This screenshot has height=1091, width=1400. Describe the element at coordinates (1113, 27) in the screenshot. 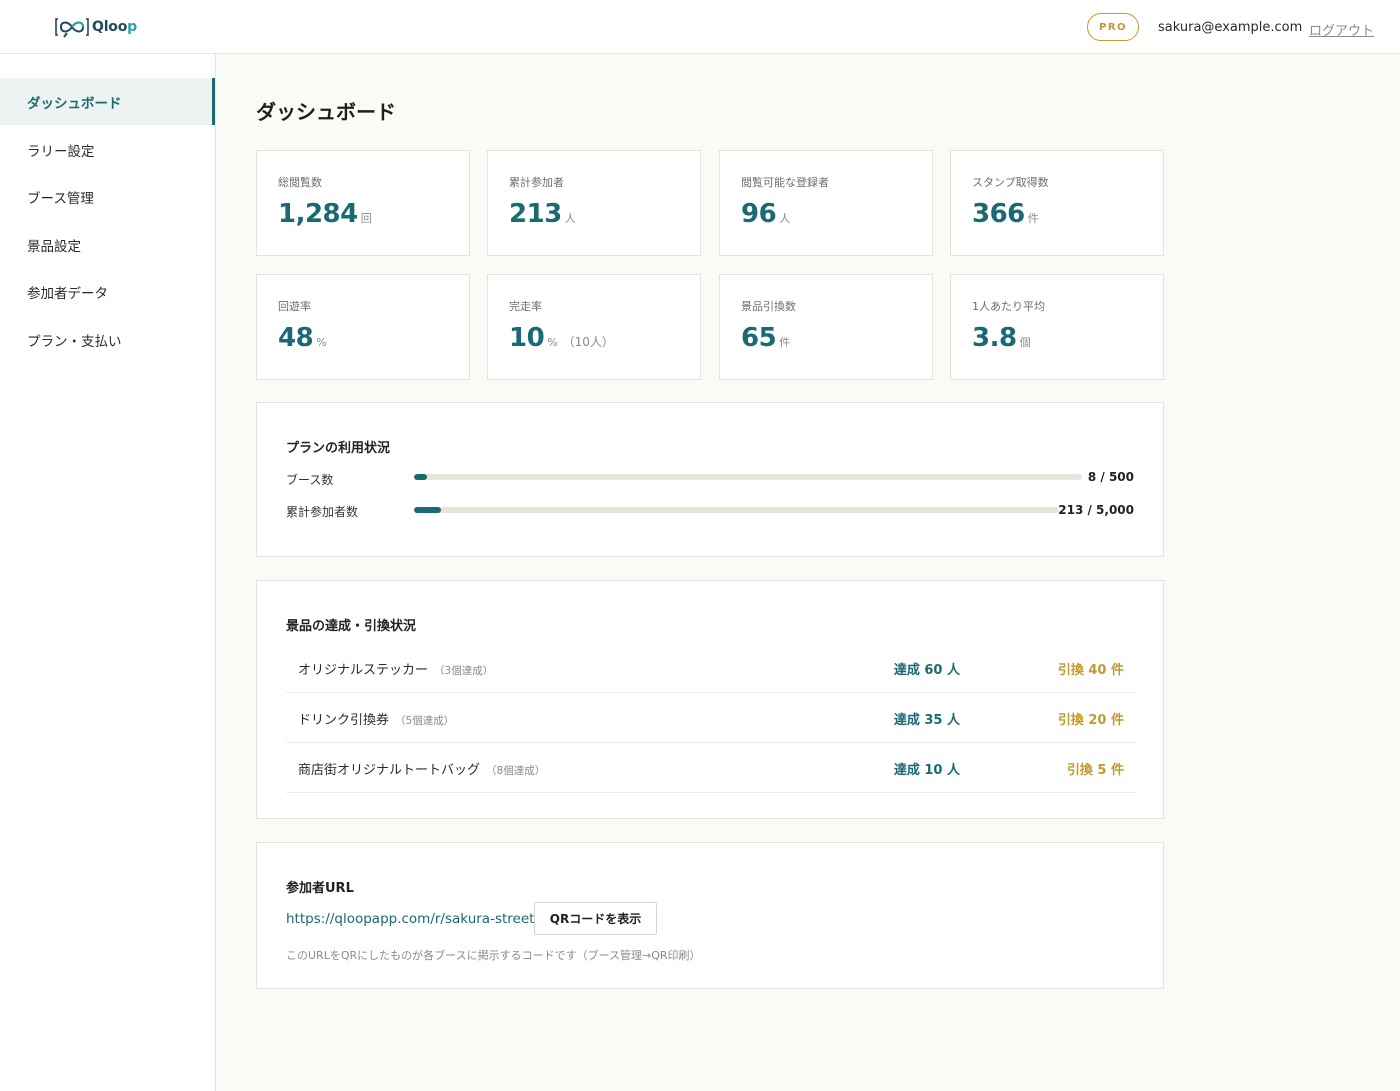

I see `plan-badge: PRO` at that location.